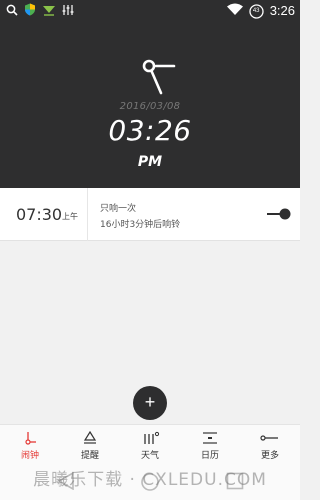  What do you see at coordinates (209, 456) in the screenshot?
I see `nav-label-calendar: 日历` at bounding box center [209, 456].